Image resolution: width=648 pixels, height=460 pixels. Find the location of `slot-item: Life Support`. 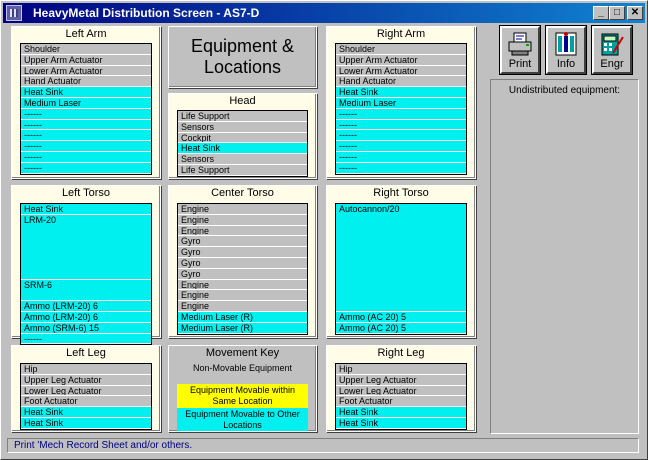

slot-item: Life Support is located at coordinates (242, 116).